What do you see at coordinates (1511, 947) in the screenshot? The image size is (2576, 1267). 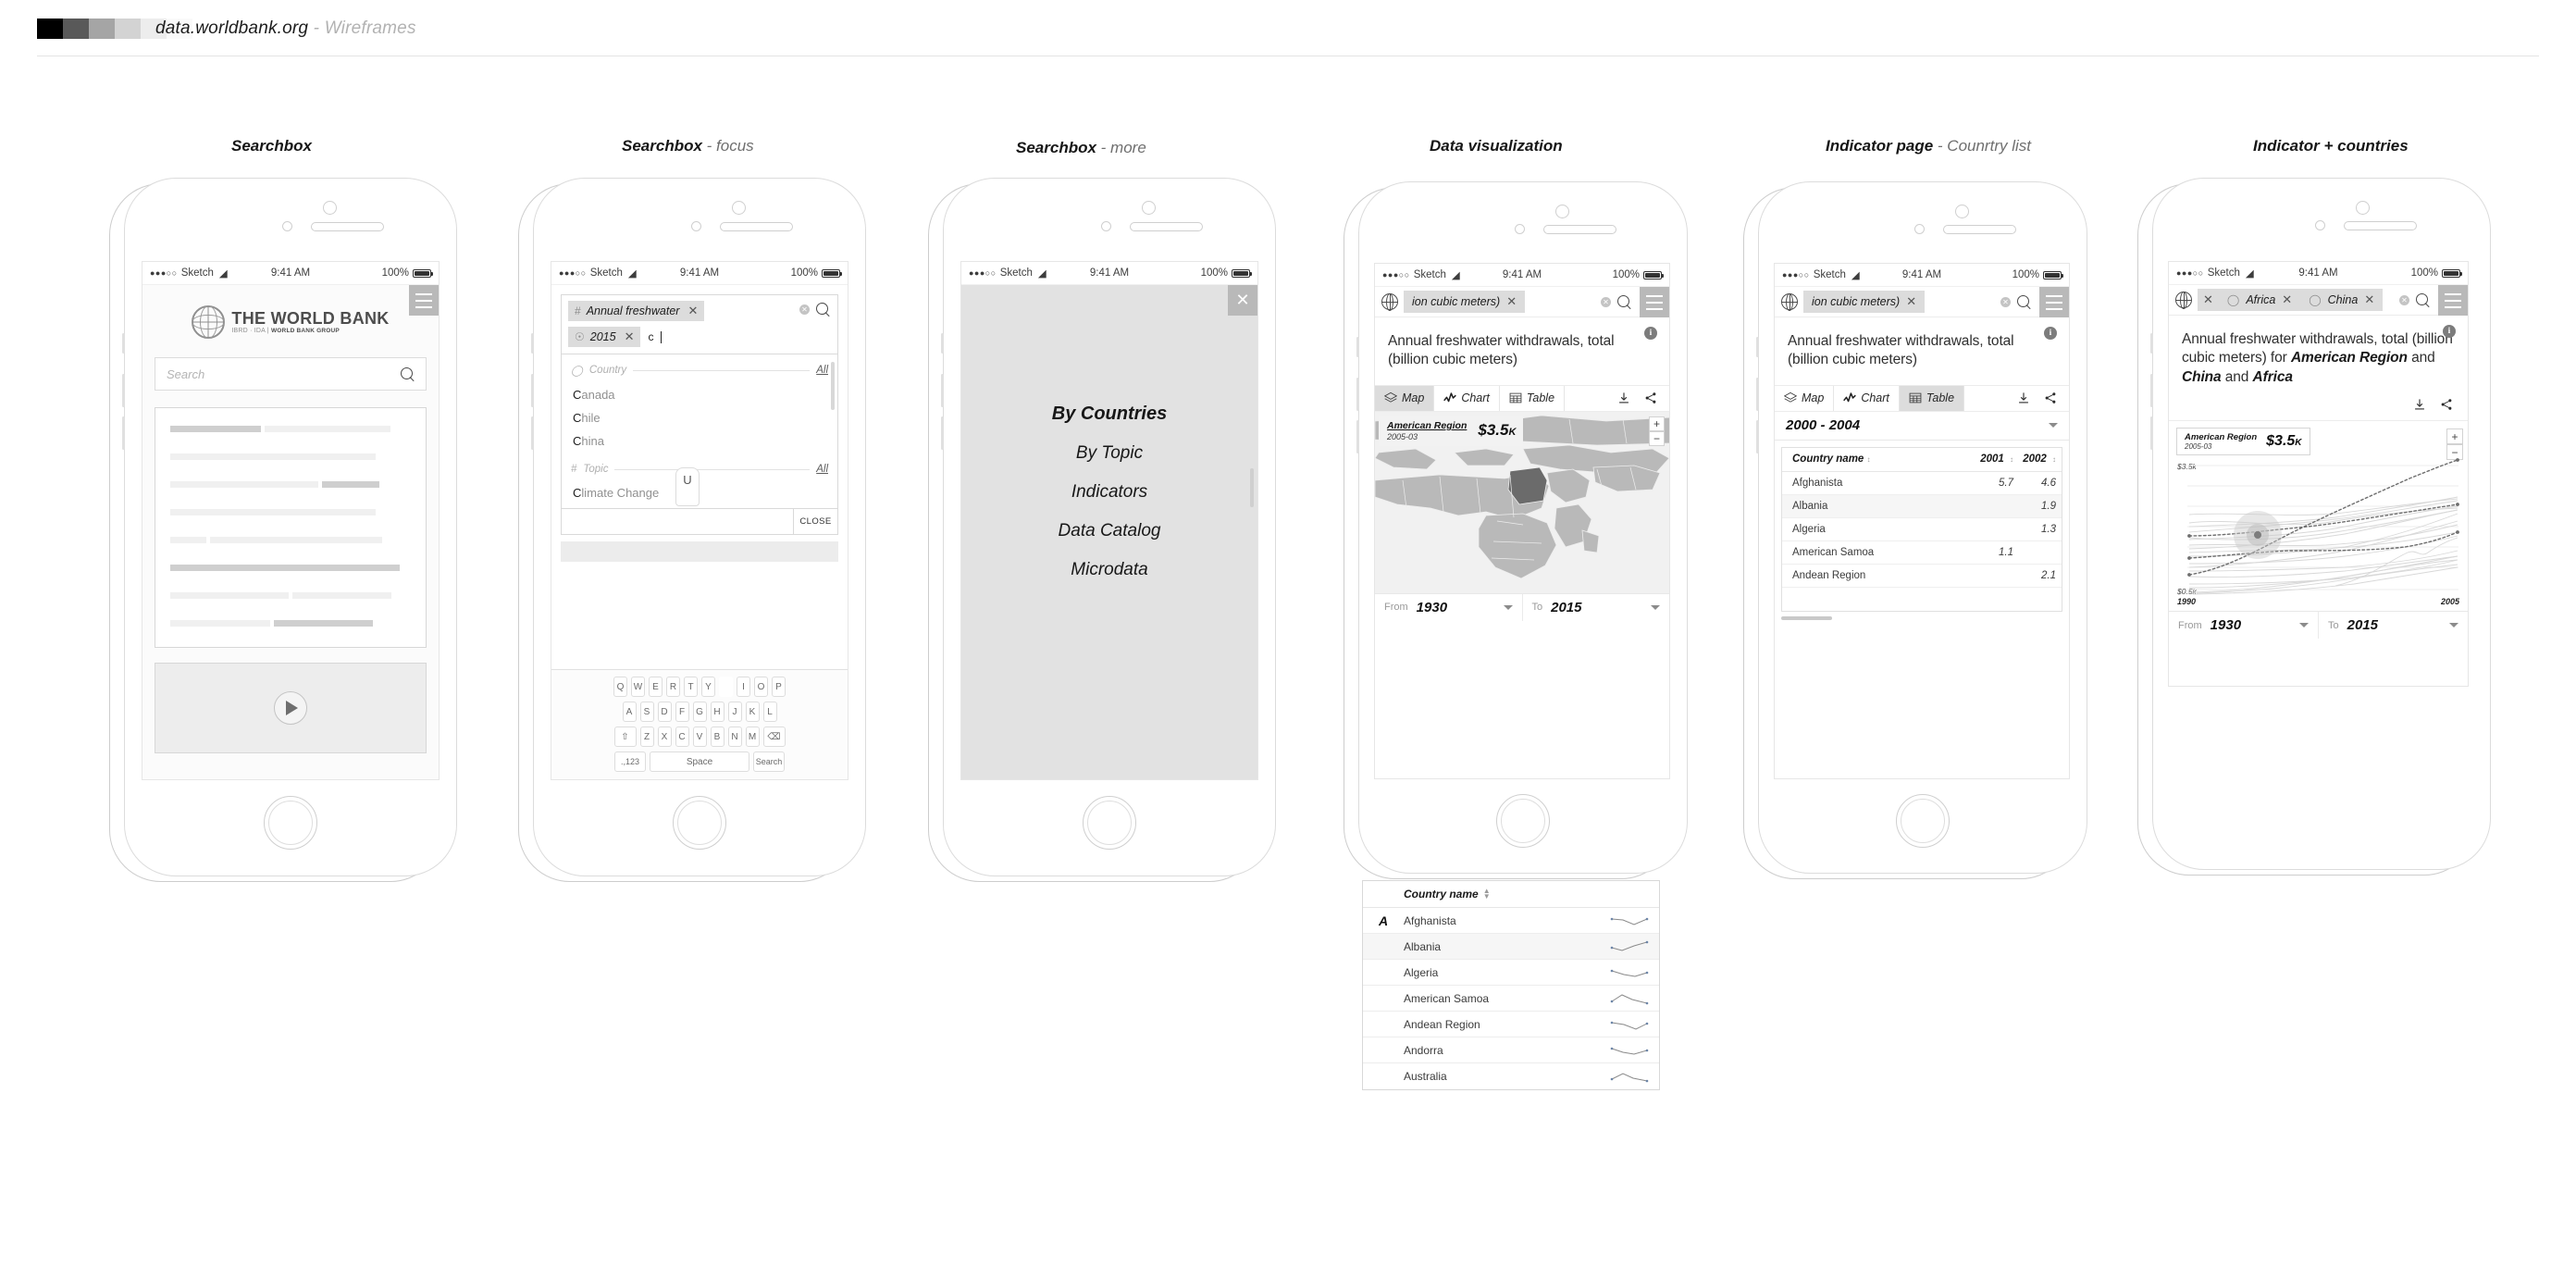 I see `list-item: Albania` at bounding box center [1511, 947].